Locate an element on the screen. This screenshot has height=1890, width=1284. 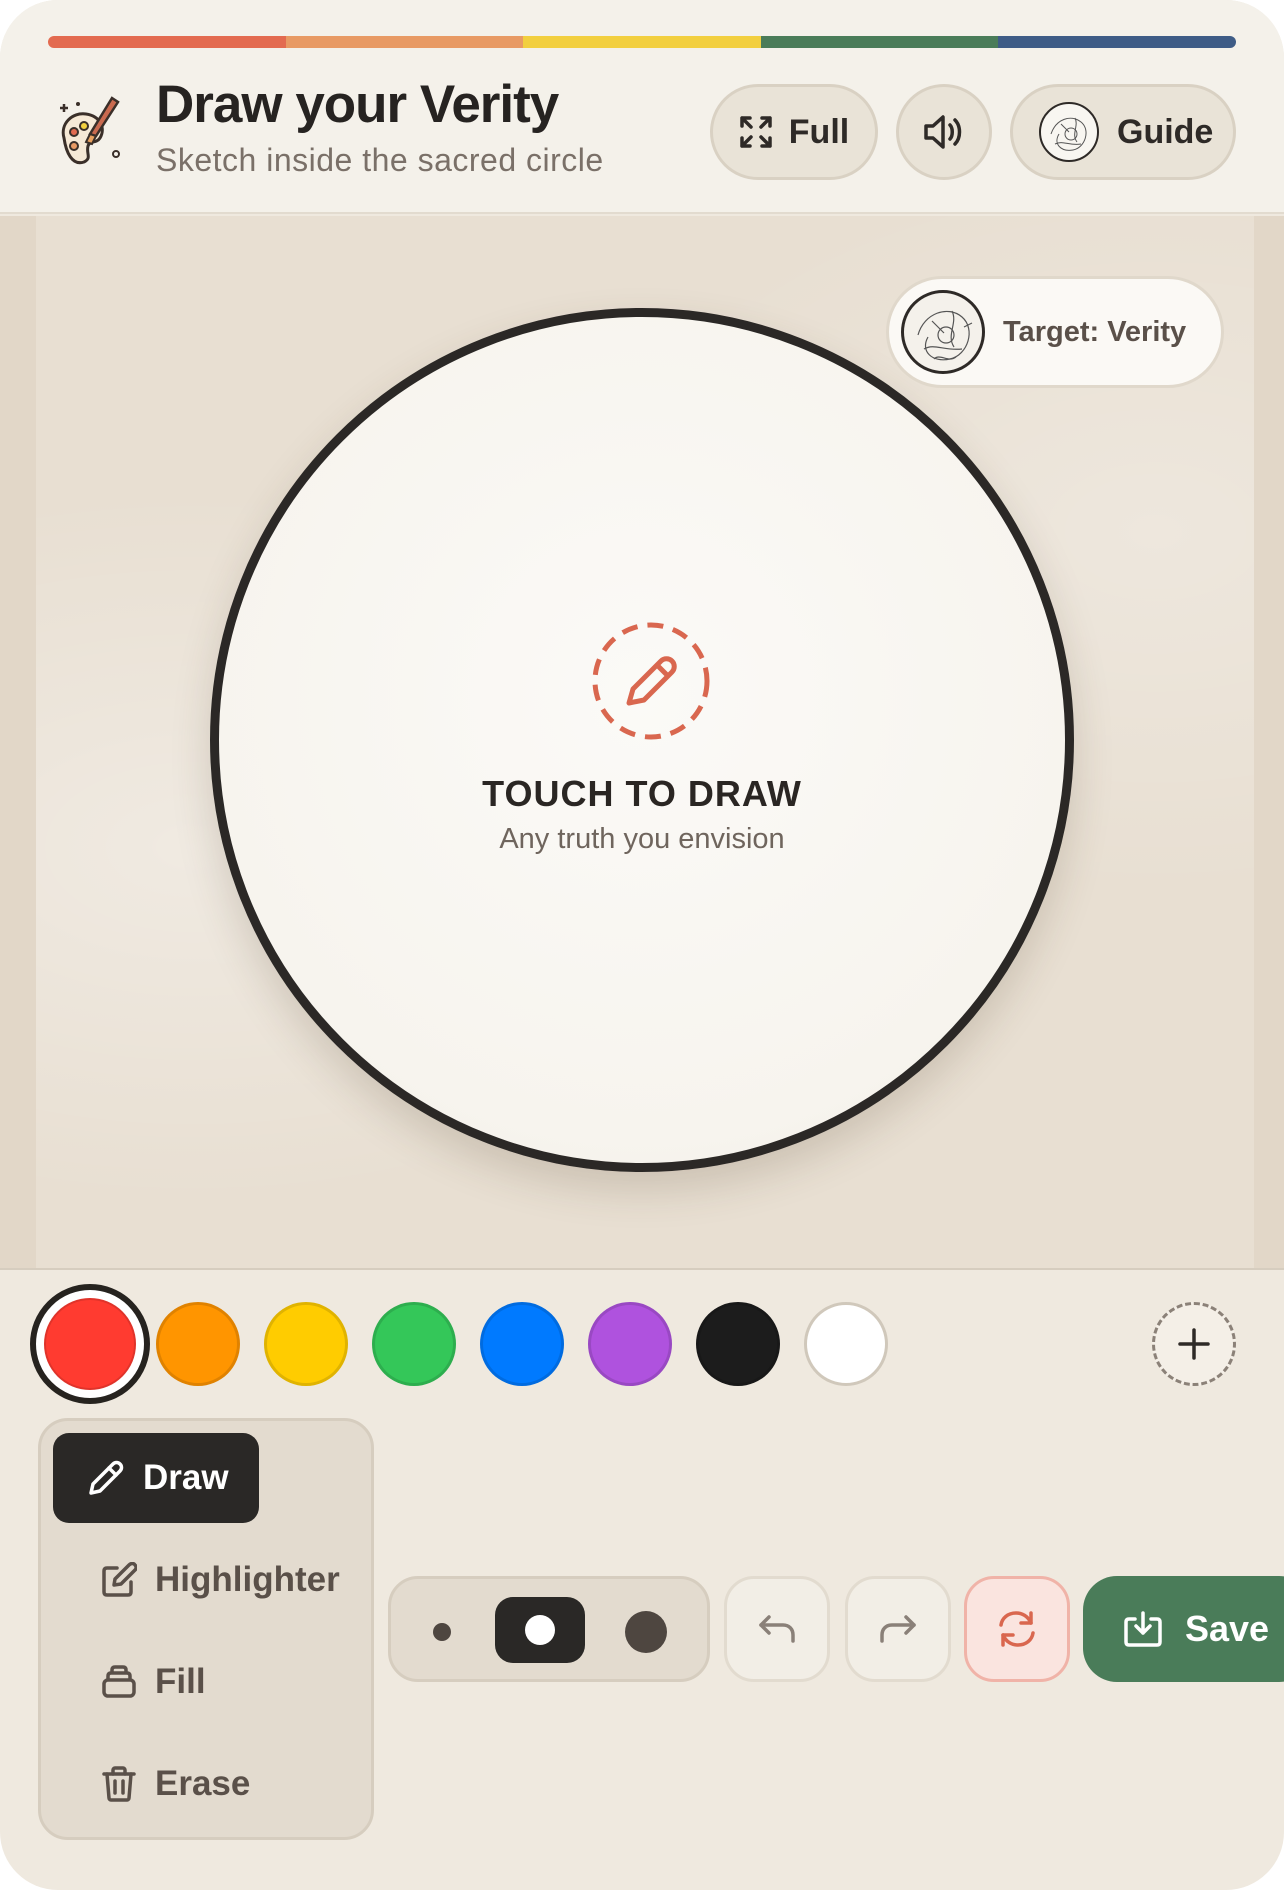
tool-erase: Erase is located at coordinates (151, 1784).